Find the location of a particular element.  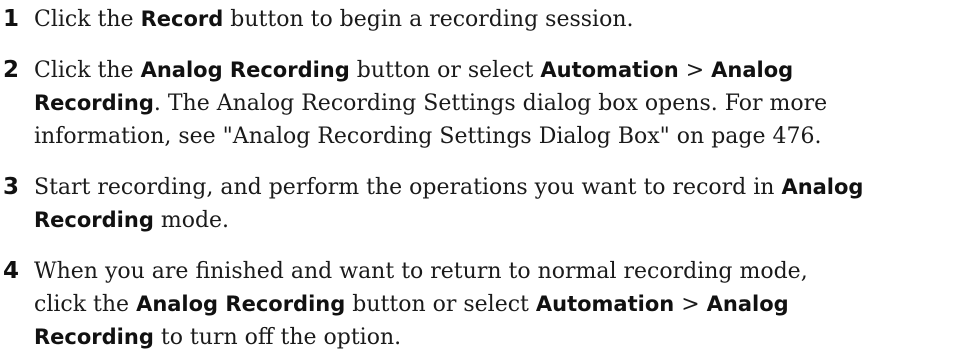

text-run: button to begin a recording session. is located at coordinates (428, 19).